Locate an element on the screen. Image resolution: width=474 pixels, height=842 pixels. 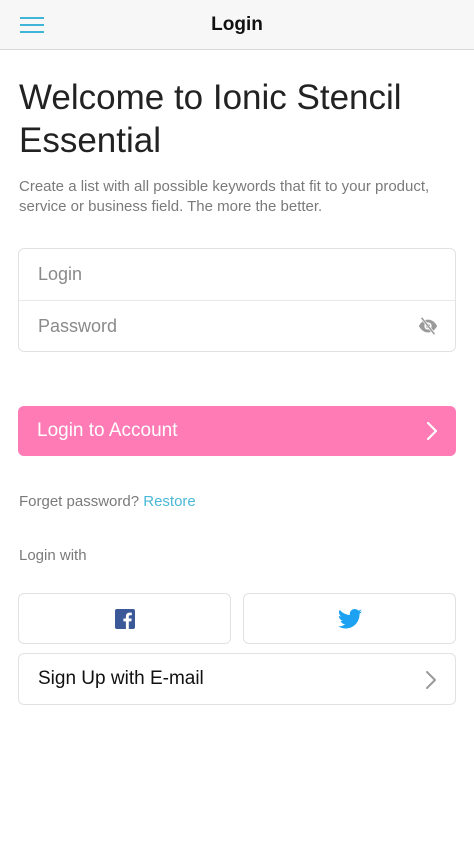
password-row is located at coordinates (237, 325).